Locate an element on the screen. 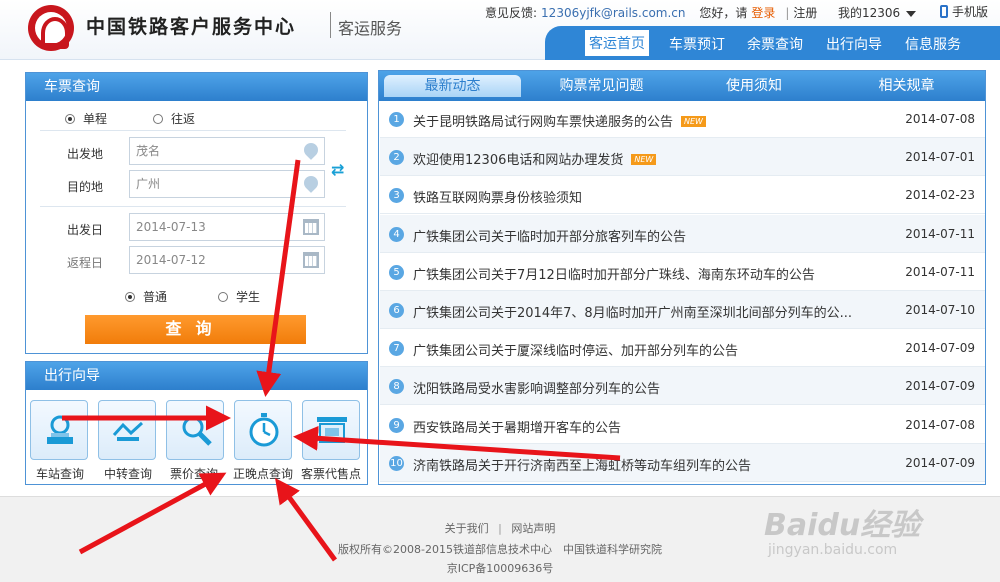  news-title-link: 关于昆明铁路局试行网购车票快递服务的公告 NEW is located at coordinates (559, 120).